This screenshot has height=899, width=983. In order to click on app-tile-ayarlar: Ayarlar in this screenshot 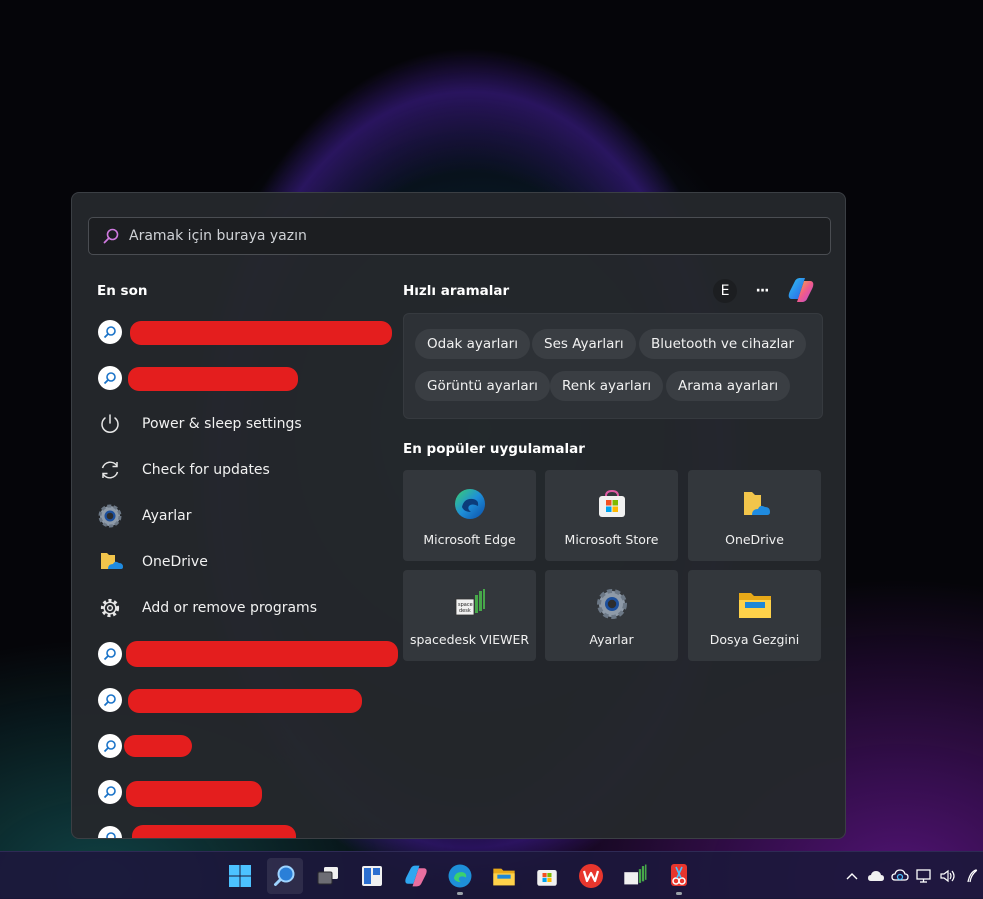, I will do `click(611, 615)`.